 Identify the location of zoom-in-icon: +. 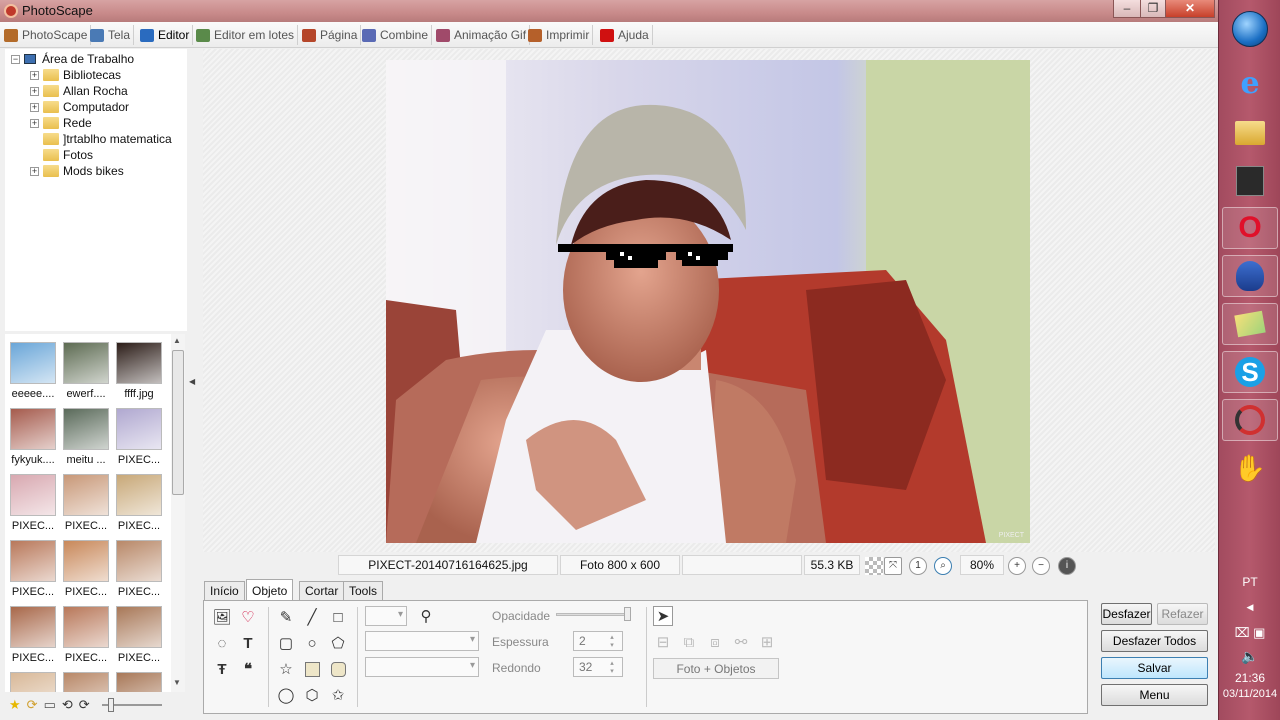
(1017, 566).